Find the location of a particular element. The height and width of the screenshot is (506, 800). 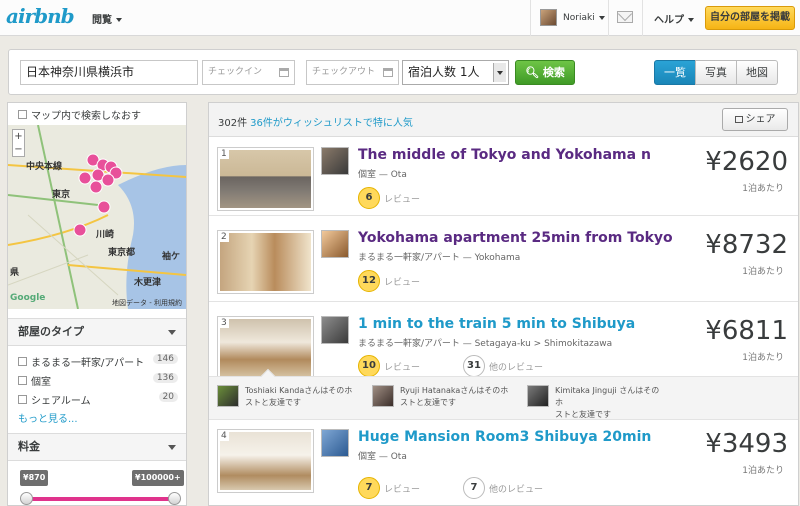

other-review-count: 31 is located at coordinates (474, 366).